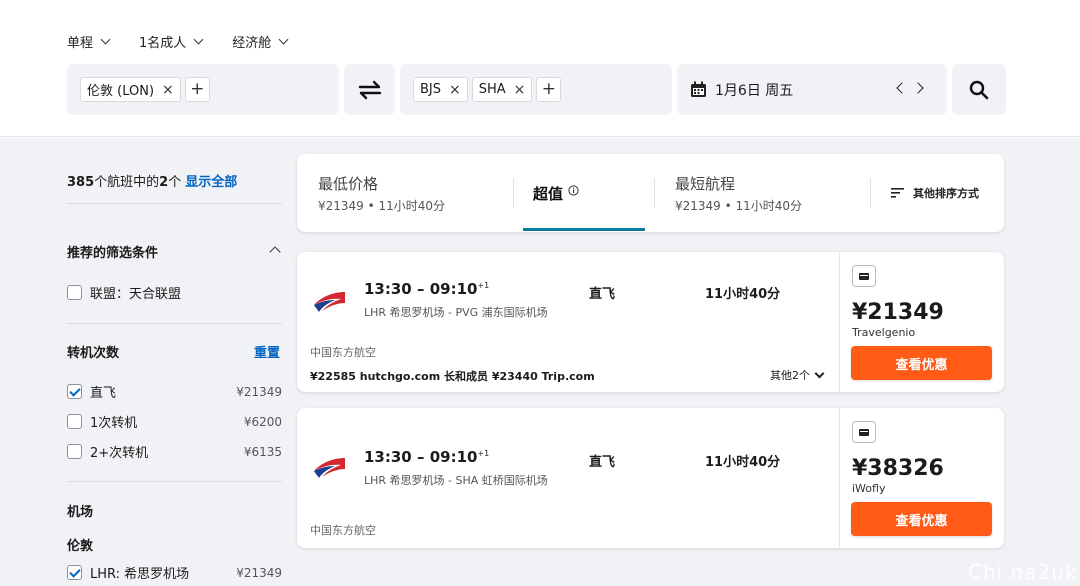 Image resolution: width=1080 pixels, height=586 pixels. I want to click on passengers-label: 1名成人, so click(163, 43).